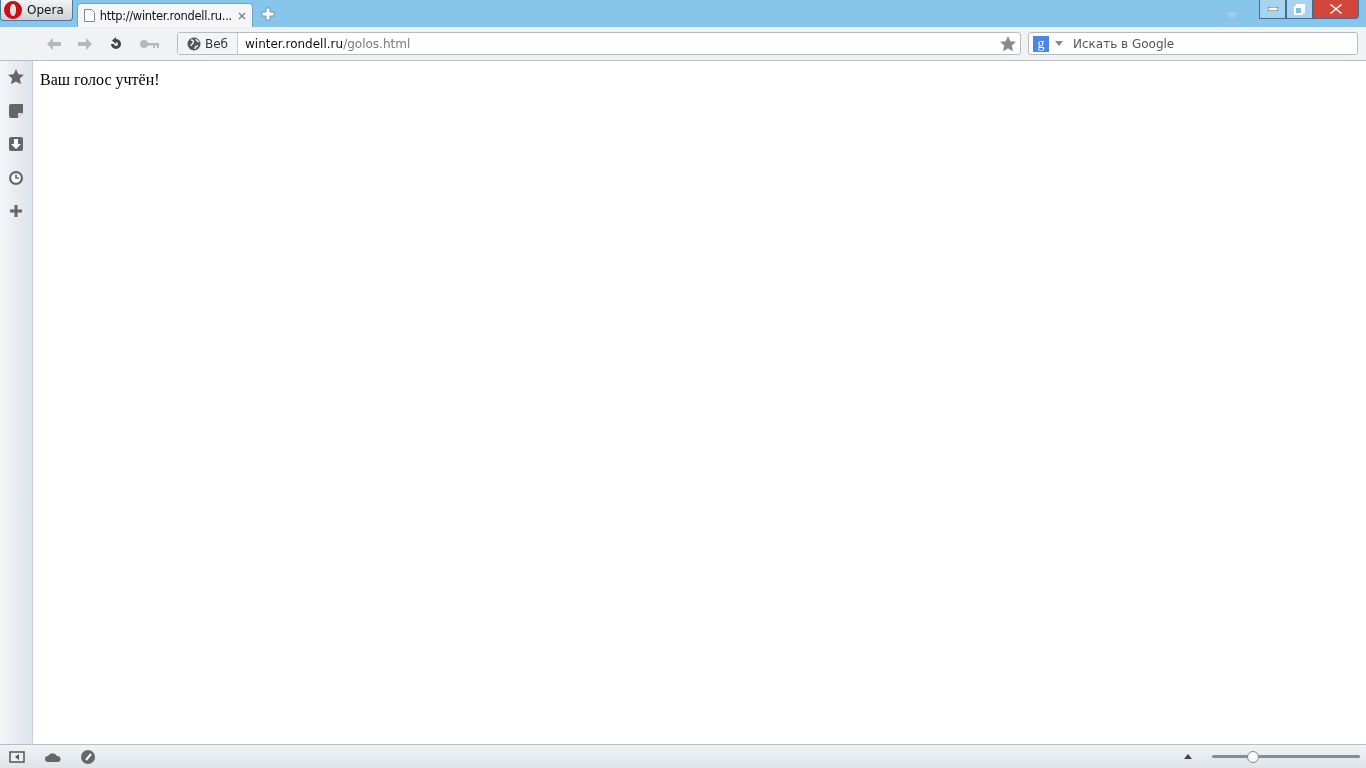 The width and height of the screenshot is (1366, 768). I want to click on panel-toggle-icon, so click(17, 756).